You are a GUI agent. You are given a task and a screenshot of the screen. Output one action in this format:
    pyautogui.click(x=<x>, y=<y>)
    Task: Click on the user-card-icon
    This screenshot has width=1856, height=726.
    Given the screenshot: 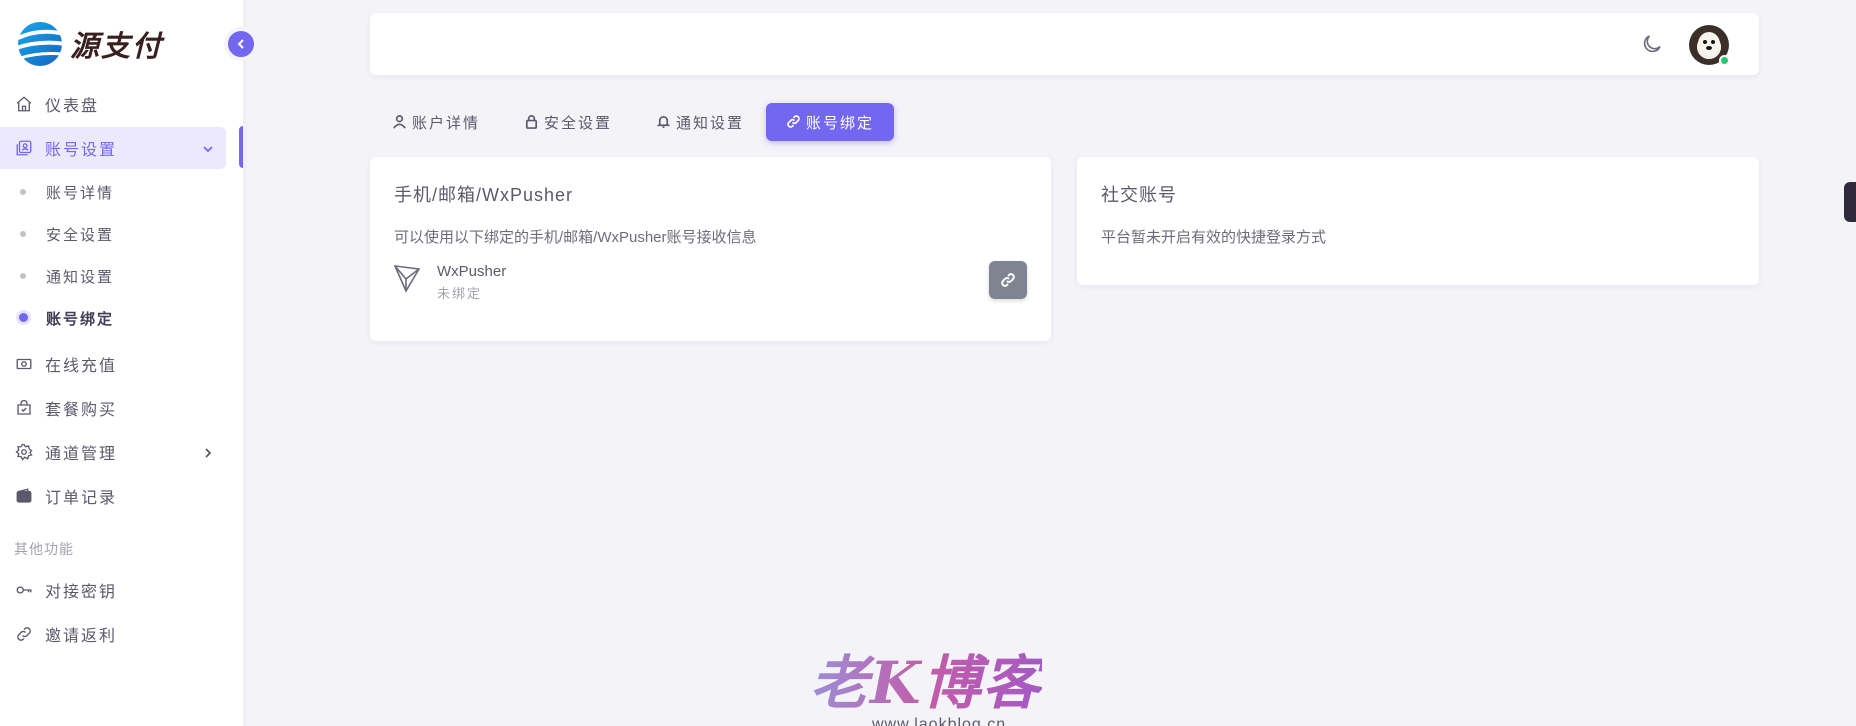 What is the action you would take?
    pyautogui.click(x=24, y=148)
    